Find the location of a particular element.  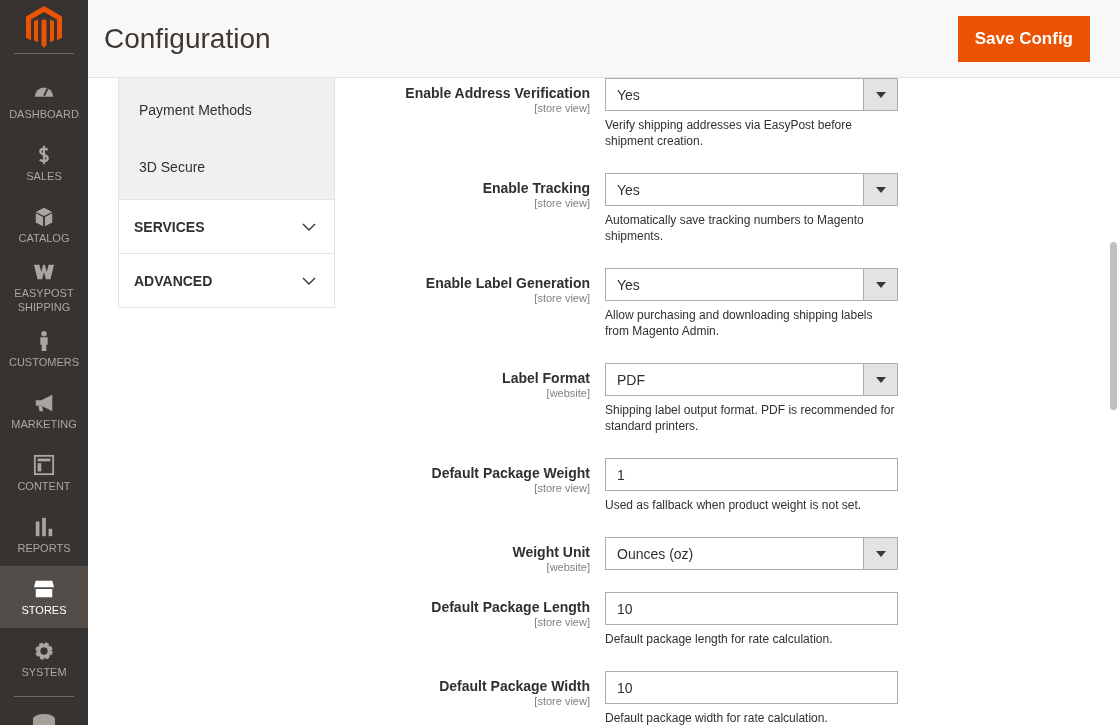

select-field: PDF is located at coordinates (751, 379).